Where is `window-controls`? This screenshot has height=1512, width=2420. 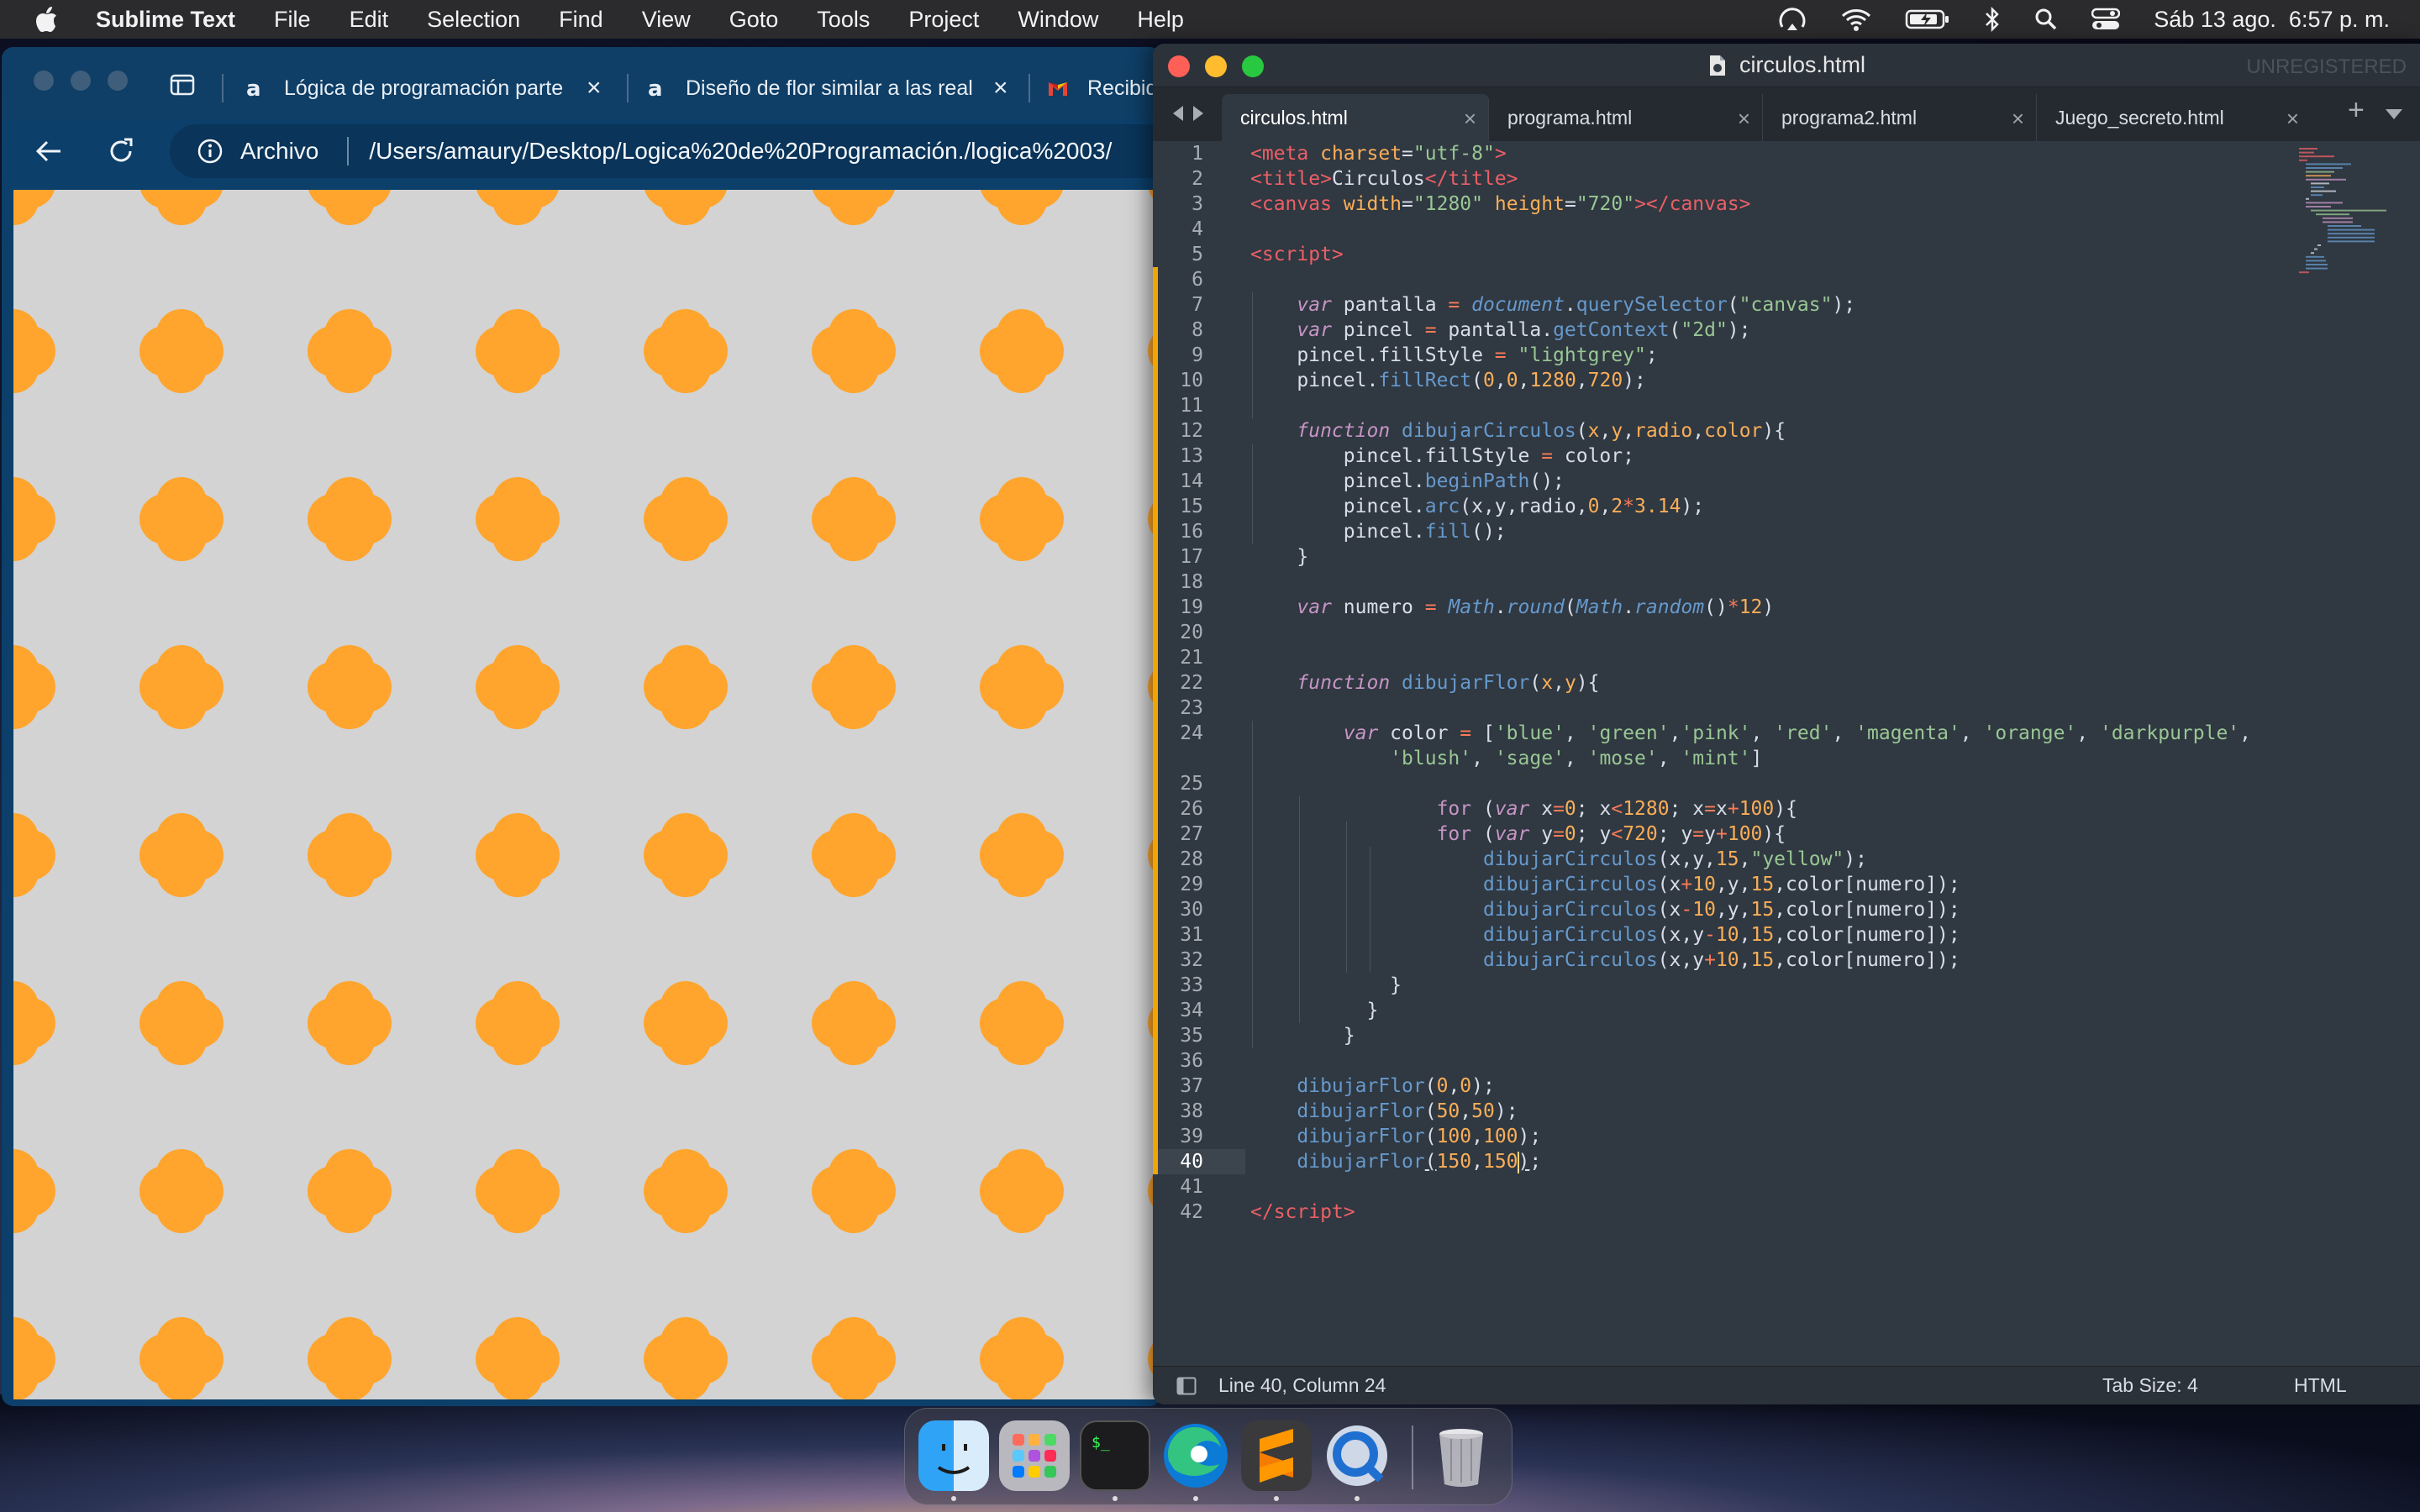 window-controls is located at coordinates (1216, 66).